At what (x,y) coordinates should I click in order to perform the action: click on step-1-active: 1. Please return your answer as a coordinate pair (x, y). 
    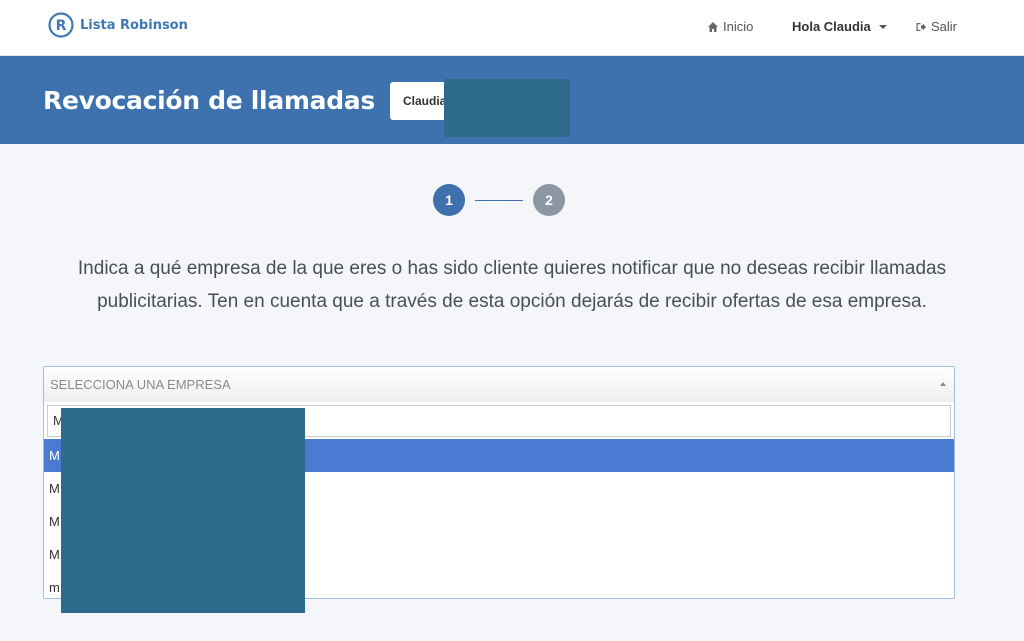
    Looking at the image, I should click on (449, 200).